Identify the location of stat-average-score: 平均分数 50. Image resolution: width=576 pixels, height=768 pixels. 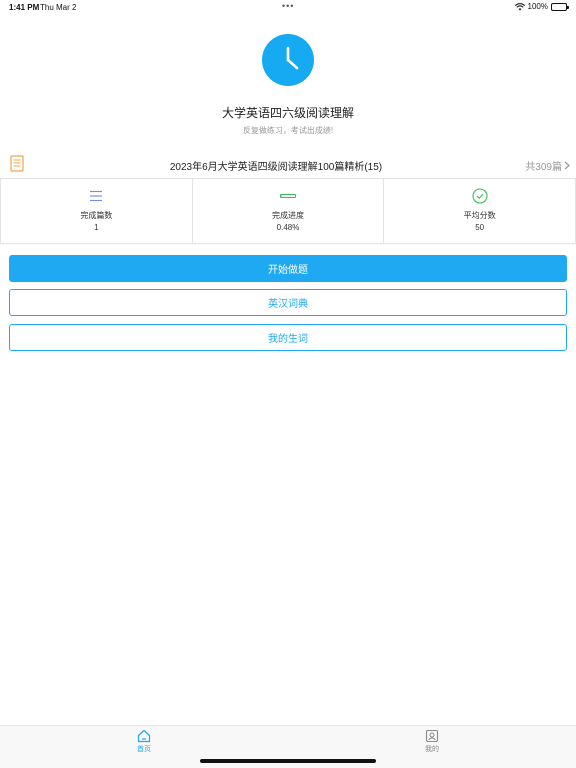
(480, 211).